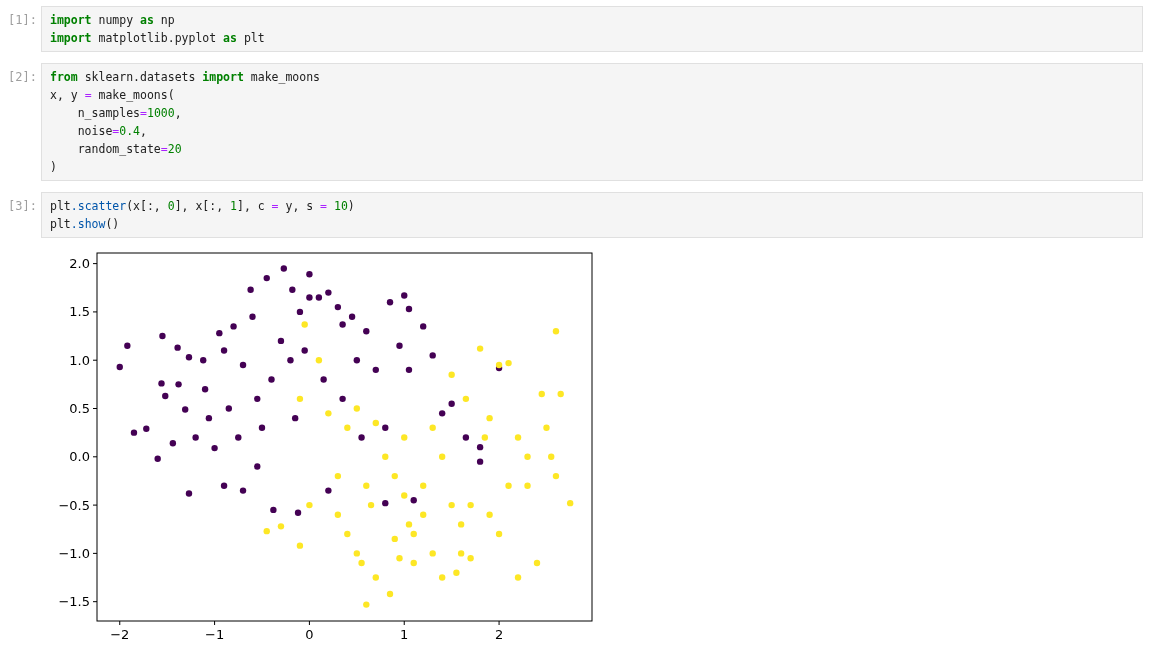  Describe the element at coordinates (592, 215) in the screenshot. I see `code-cell-input: plt.scatter(x[:, 0], x[:, 1], c = y, s = 10) plt.show()` at that location.